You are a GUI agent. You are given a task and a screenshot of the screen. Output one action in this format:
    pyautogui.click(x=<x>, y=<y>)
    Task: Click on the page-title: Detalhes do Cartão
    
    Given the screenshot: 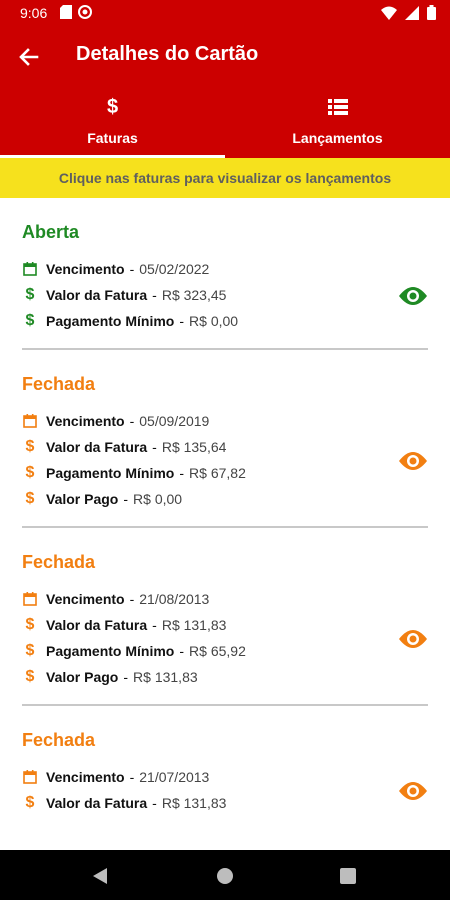 What is the action you would take?
    pyautogui.click(x=167, y=54)
    